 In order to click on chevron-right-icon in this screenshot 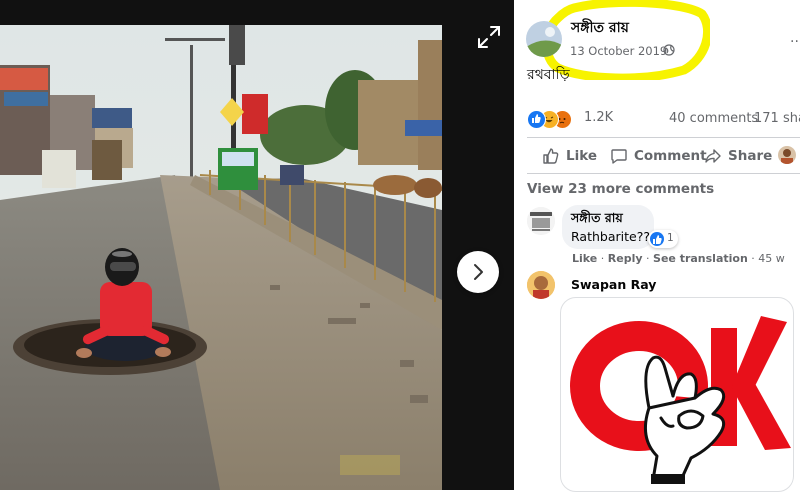, I will do `click(478, 272)`.